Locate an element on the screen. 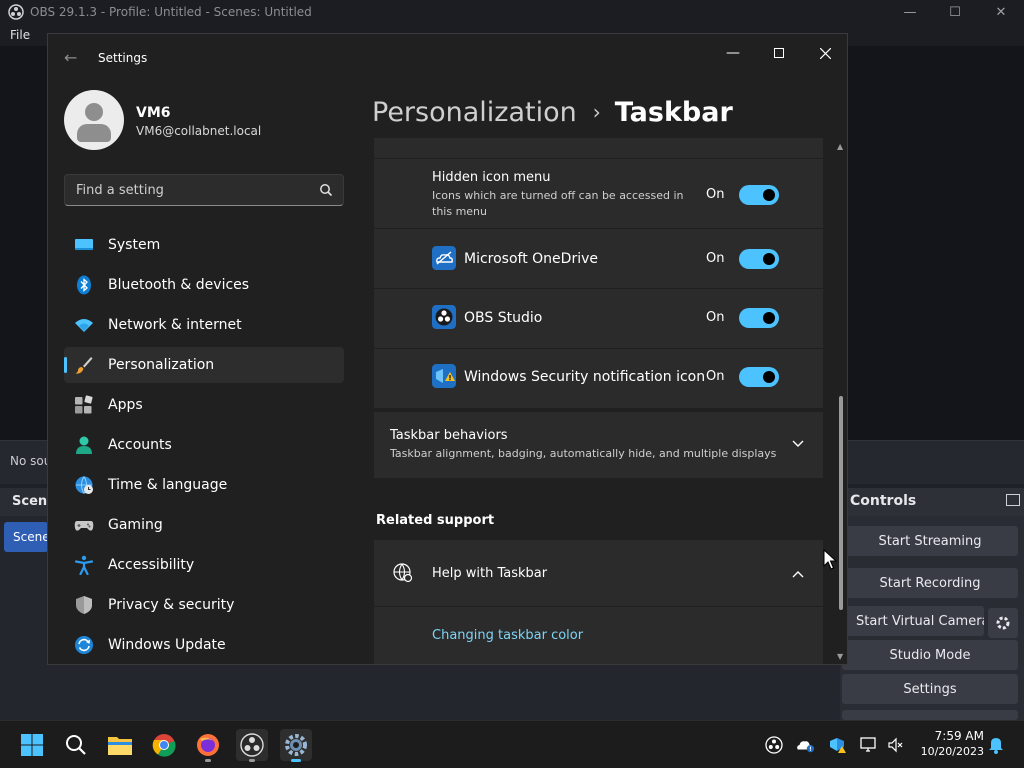  virtual-camera-settings-icon is located at coordinates (1003, 623).